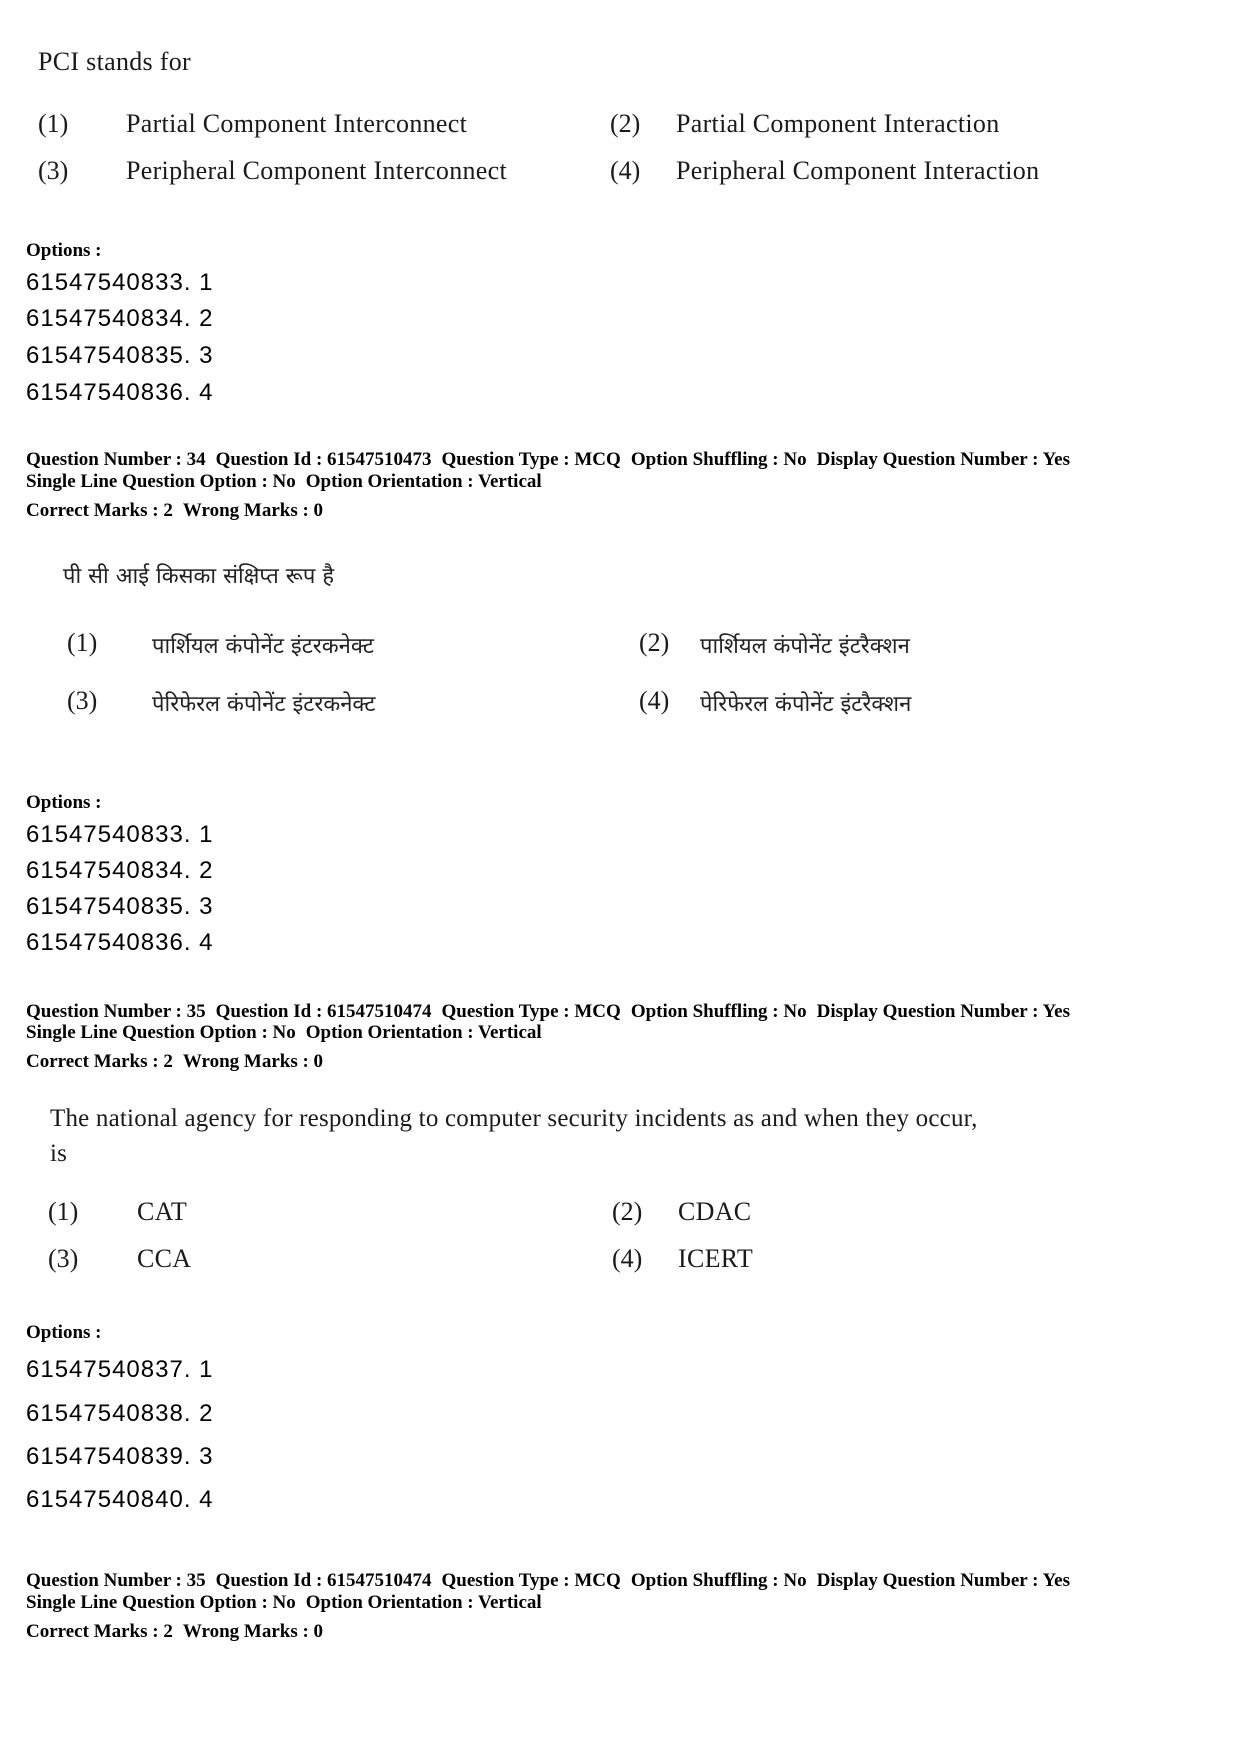 The width and height of the screenshot is (1240, 1754). I want to click on question-id: Question Id : 61547510473, so click(323, 459).